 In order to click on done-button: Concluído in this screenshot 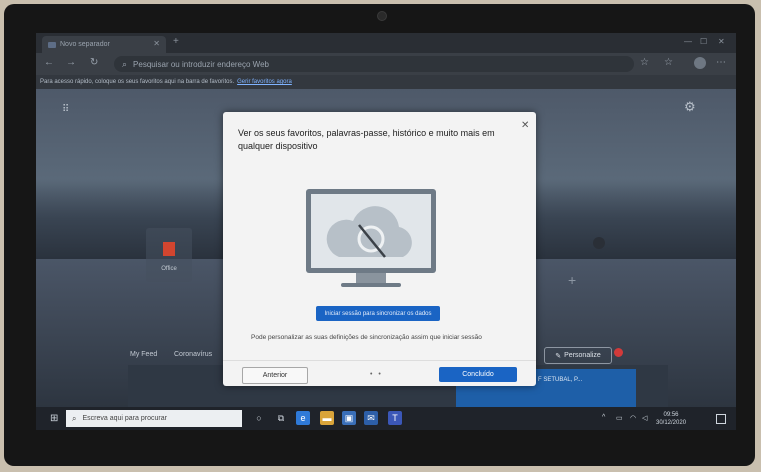, I will do `click(478, 374)`.